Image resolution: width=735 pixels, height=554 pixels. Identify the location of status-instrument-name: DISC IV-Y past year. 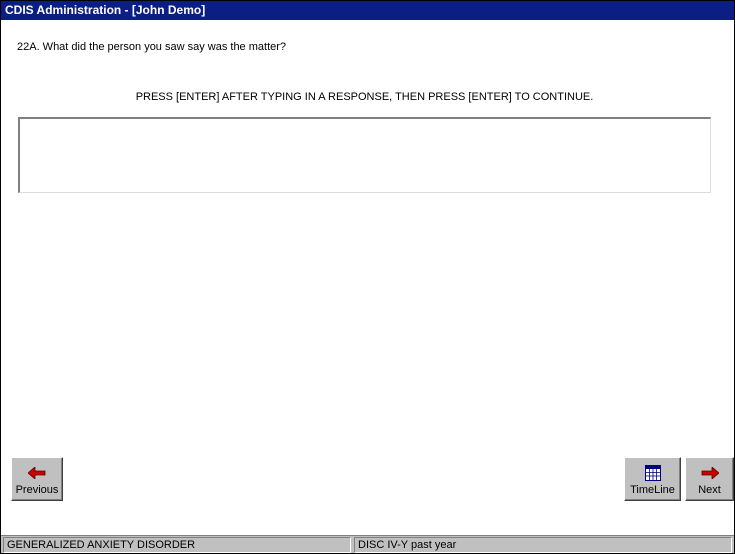
(543, 545).